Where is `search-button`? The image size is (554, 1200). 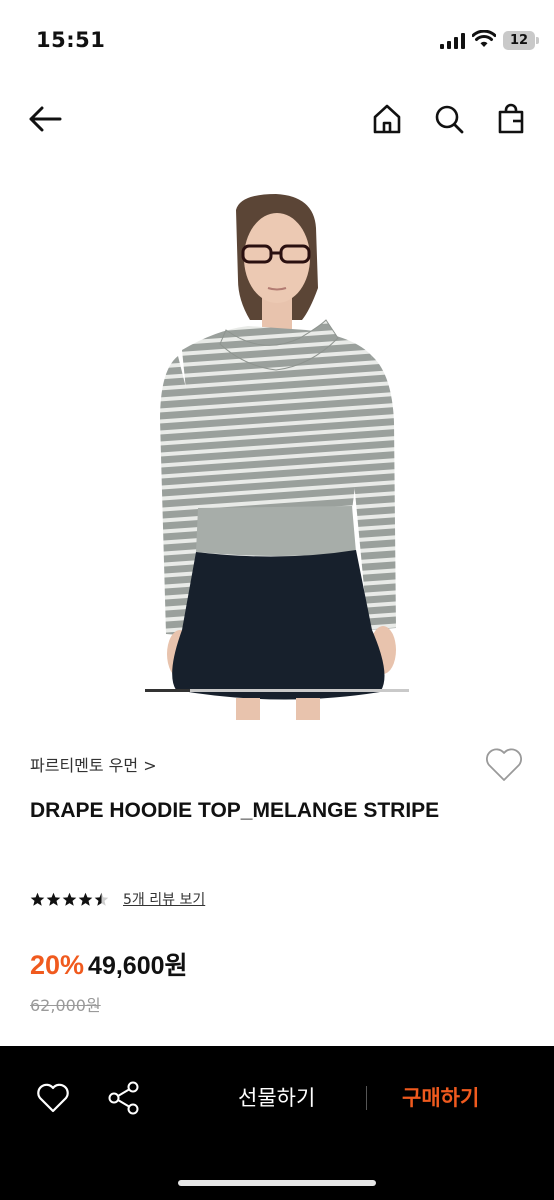
search-button is located at coordinates (449, 119).